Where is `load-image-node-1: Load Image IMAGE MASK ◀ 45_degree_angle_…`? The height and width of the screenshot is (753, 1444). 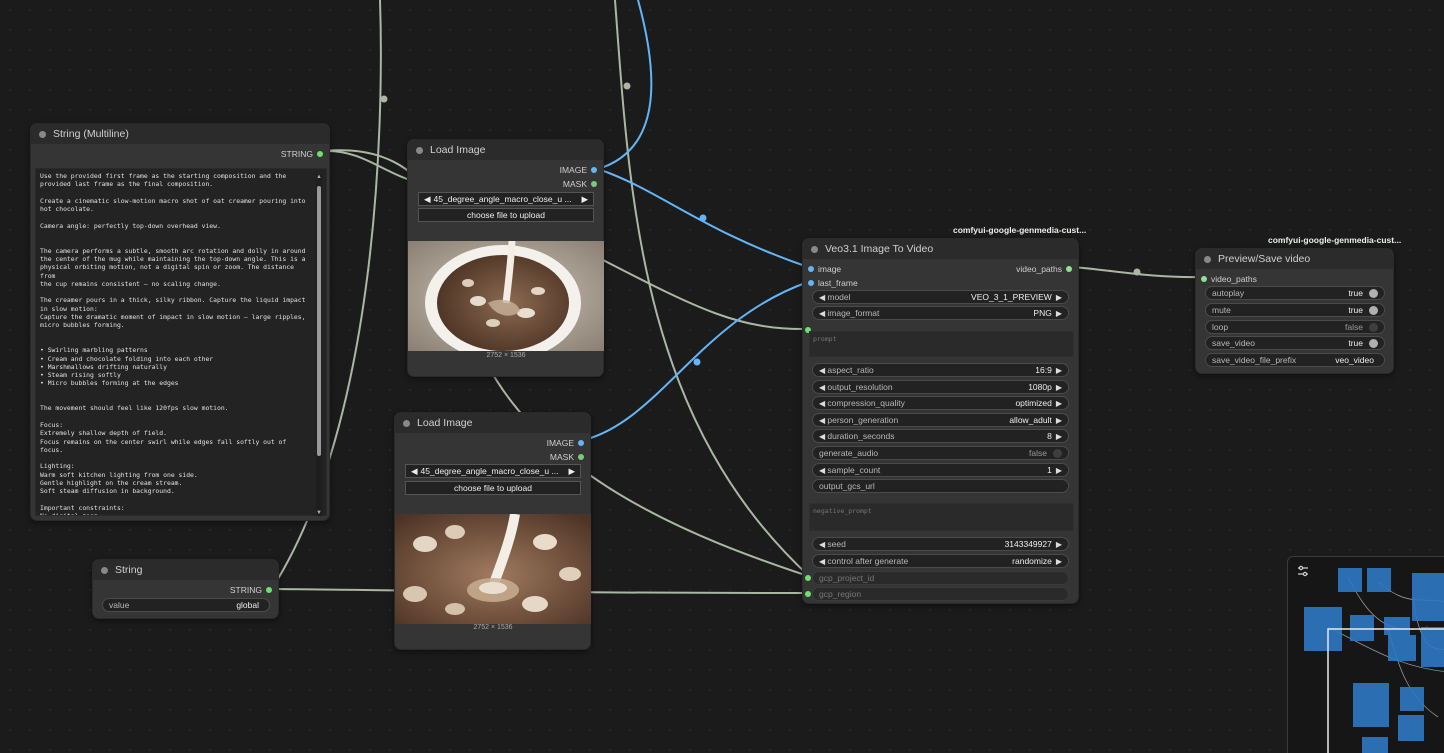
load-image-node-1: Load Image IMAGE MASK ◀ 45_degree_angle_… is located at coordinates (505, 258).